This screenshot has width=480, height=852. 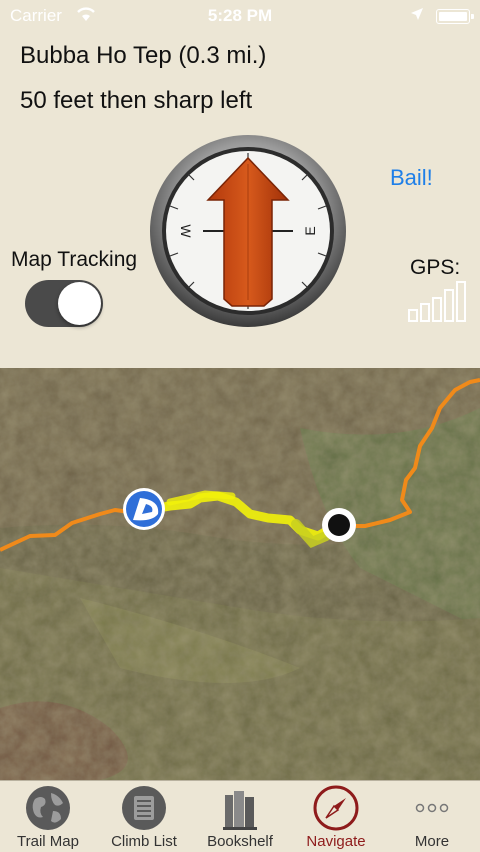 I want to click on tab-navigate: Navigate, so click(x=336, y=816).